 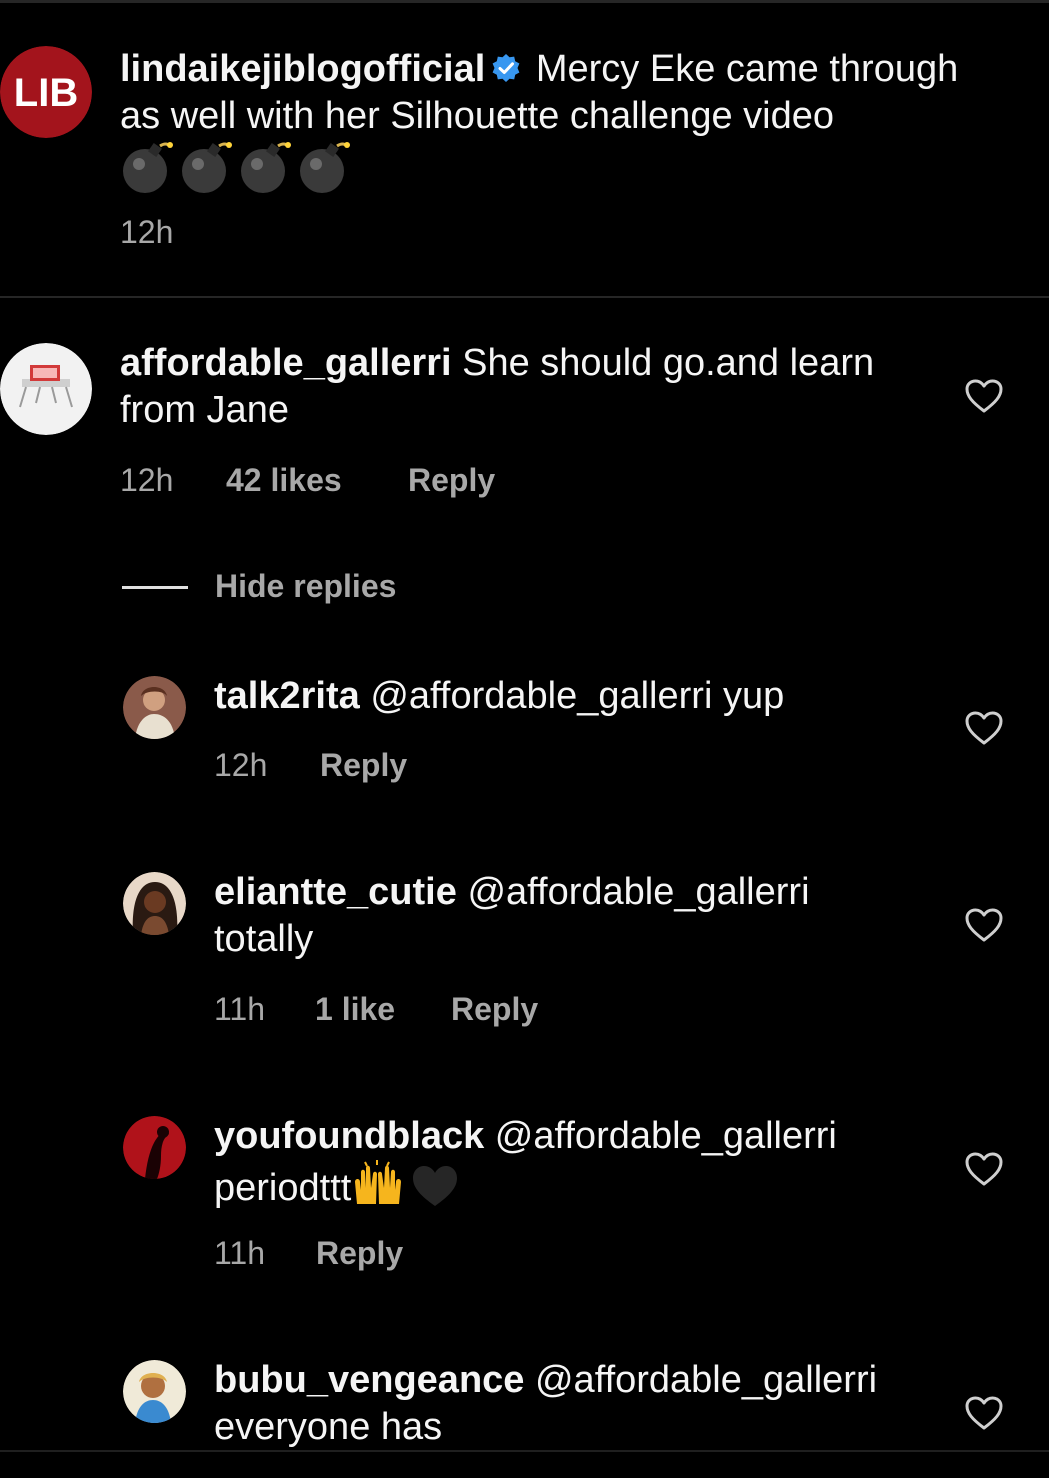 What do you see at coordinates (302, 69) in the screenshot?
I see `caption-username: lindaikejiblogofficial` at bounding box center [302, 69].